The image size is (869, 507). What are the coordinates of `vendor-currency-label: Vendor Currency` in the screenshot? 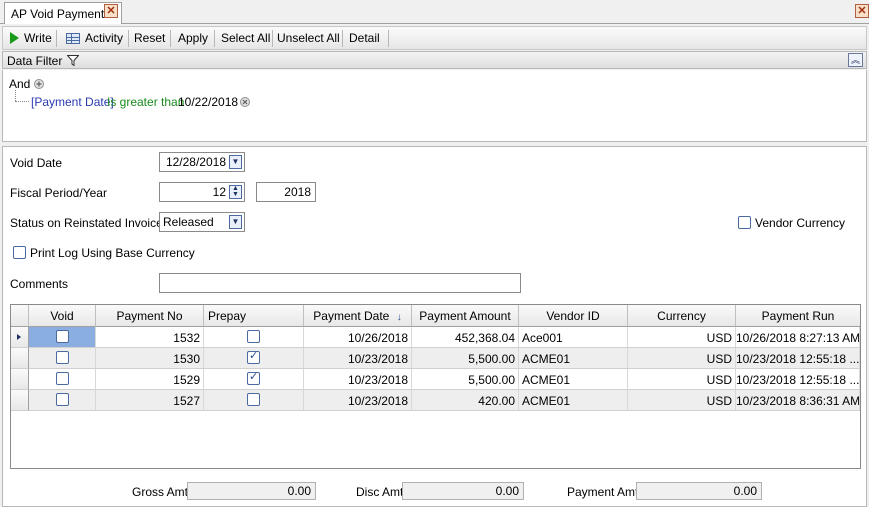 It's located at (800, 223).